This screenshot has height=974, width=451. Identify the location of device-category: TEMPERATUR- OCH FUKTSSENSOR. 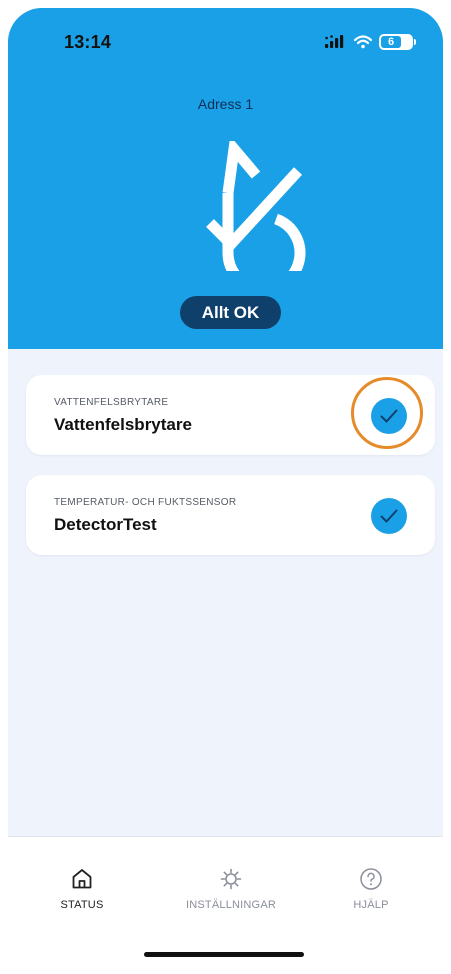
(145, 502).